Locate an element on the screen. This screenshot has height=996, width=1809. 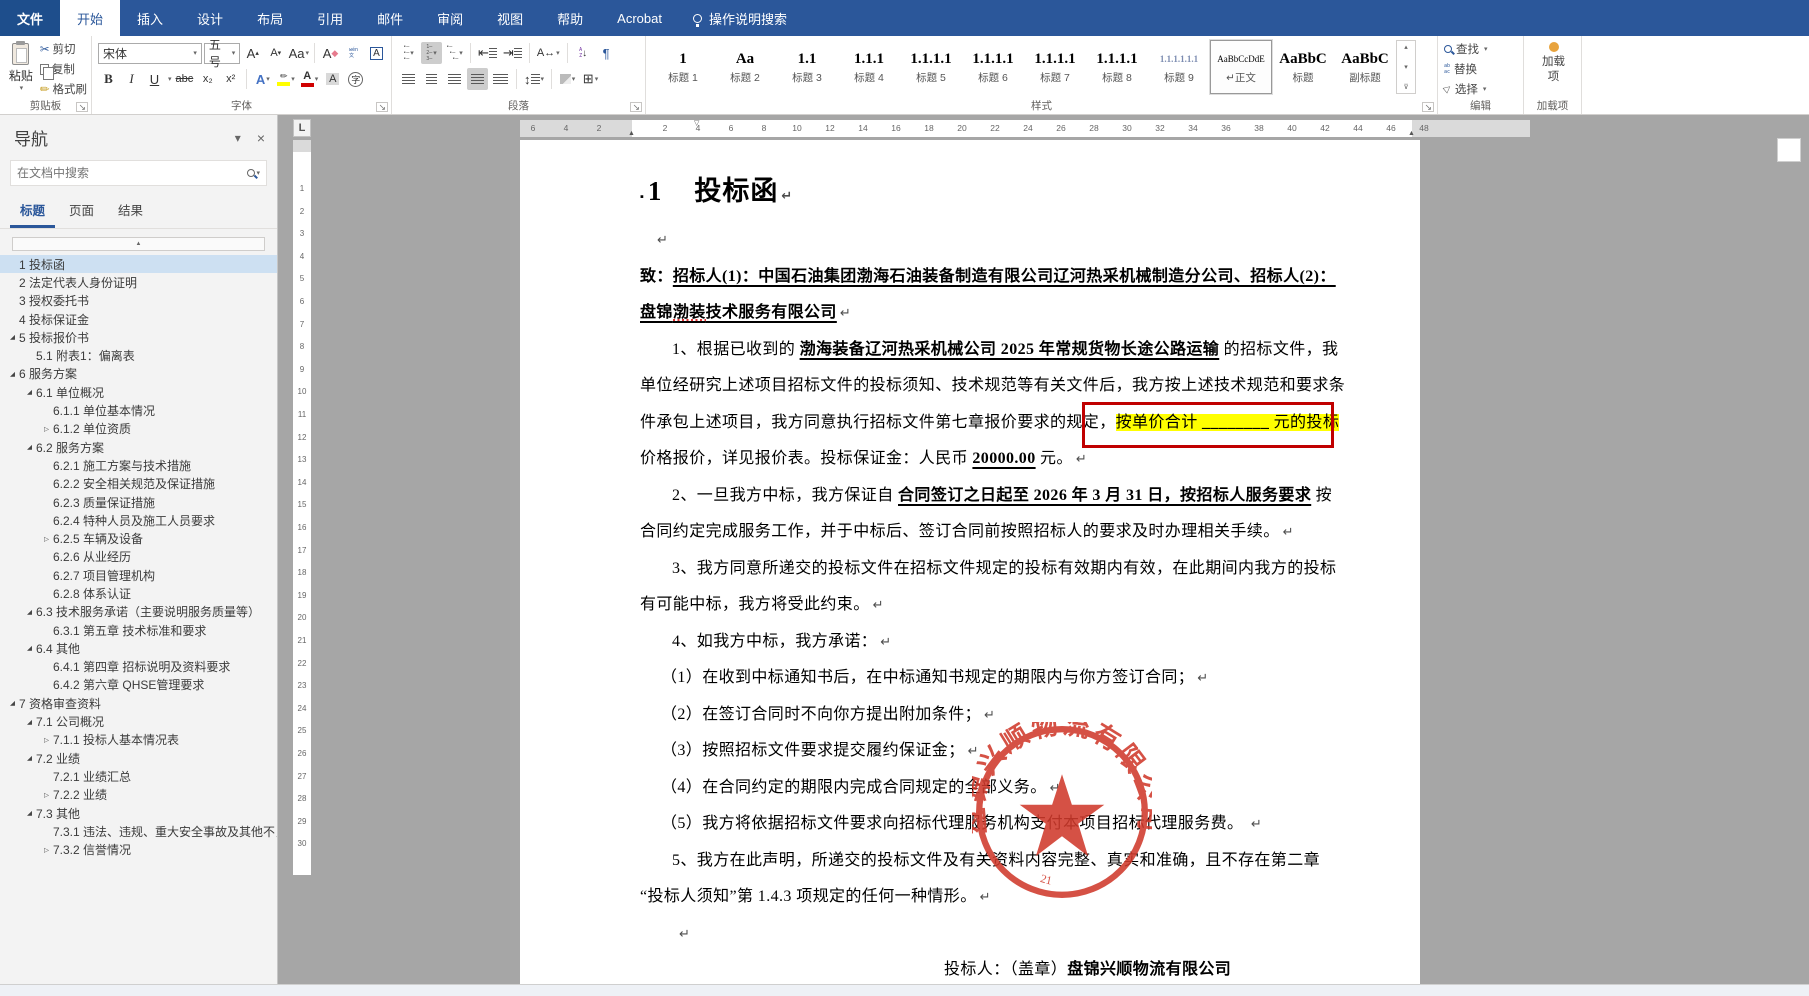
ribbon-tab-10: 帮助 is located at coordinates (570, 18).